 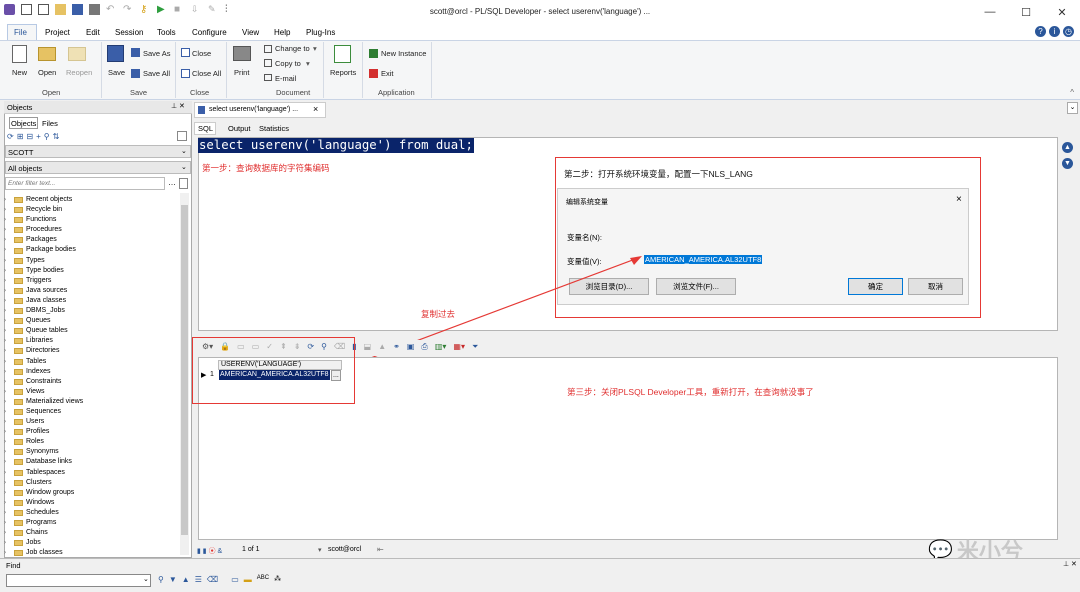 What do you see at coordinates (336, 145) in the screenshot?
I see `sql-text: select userenv('language') from dual;` at bounding box center [336, 145].